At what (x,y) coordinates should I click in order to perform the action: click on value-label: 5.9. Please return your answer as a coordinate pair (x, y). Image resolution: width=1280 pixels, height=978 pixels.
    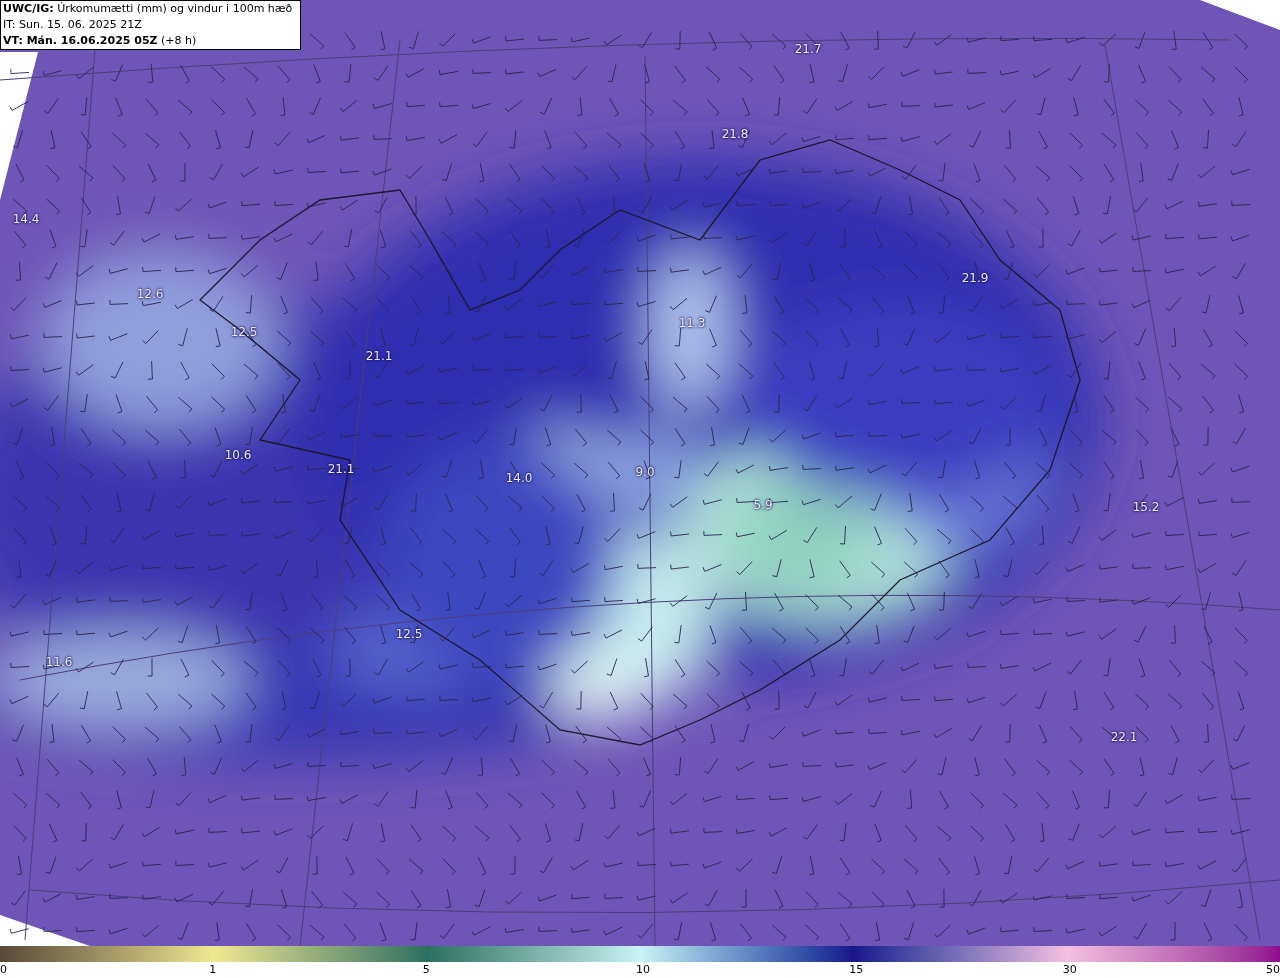
    Looking at the image, I should click on (763, 505).